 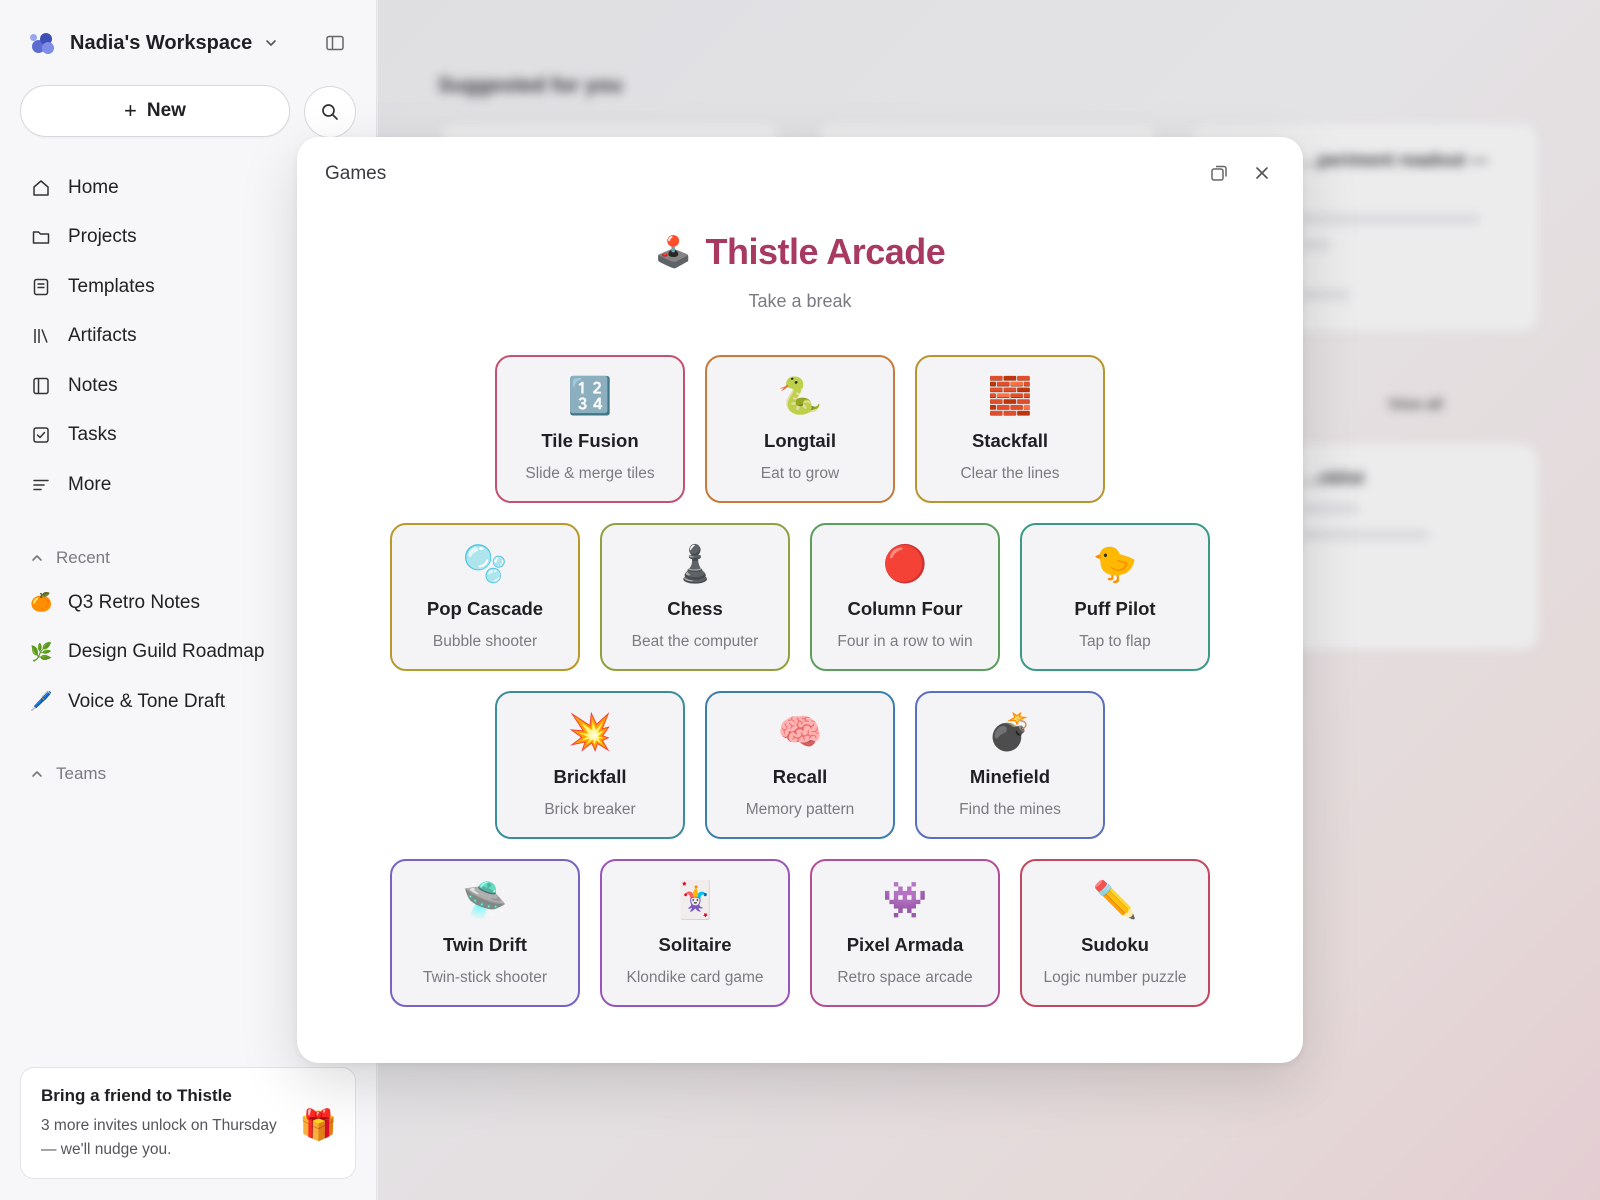 What do you see at coordinates (800, 776) in the screenshot?
I see `game-name: Recall` at bounding box center [800, 776].